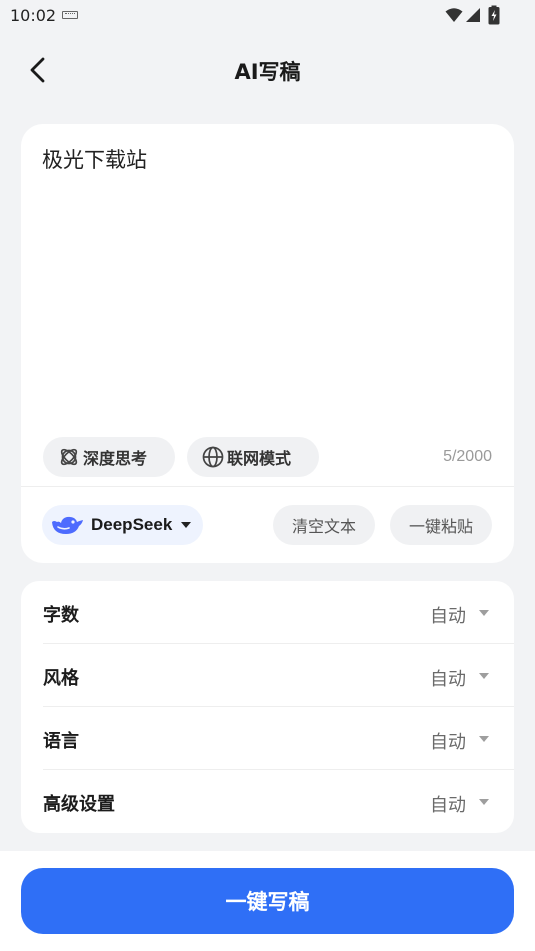  Describe the element at coordinates (67, 525) in the screenshot. I see `deepseek-whale-icon` at that location.